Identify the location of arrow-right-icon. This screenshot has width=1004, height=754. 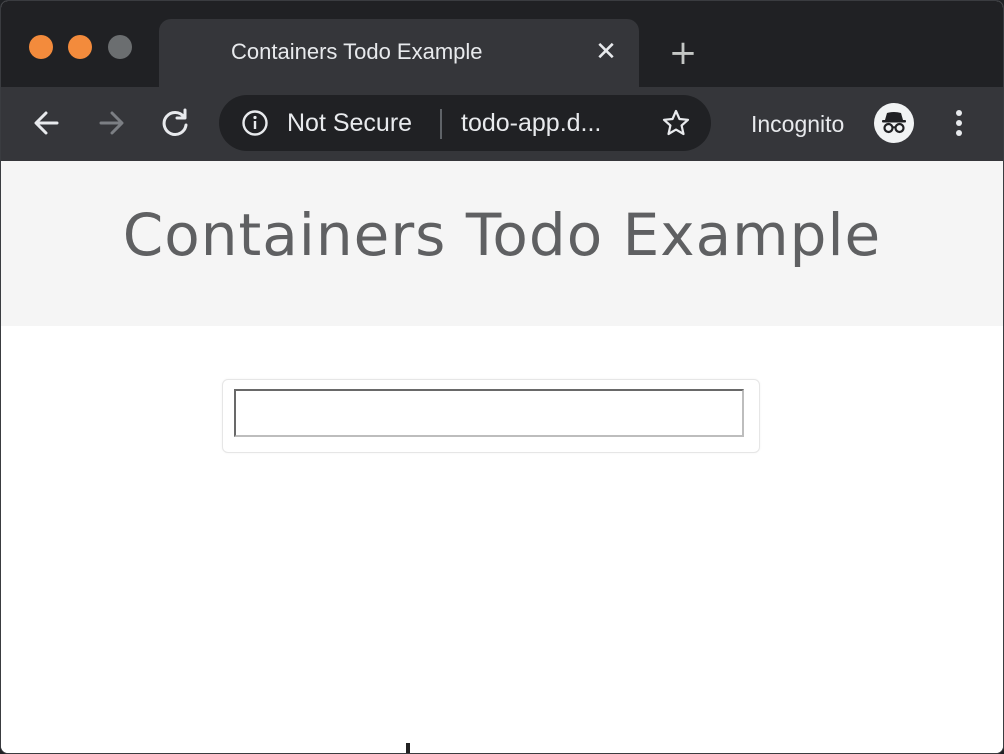
(111, 123).